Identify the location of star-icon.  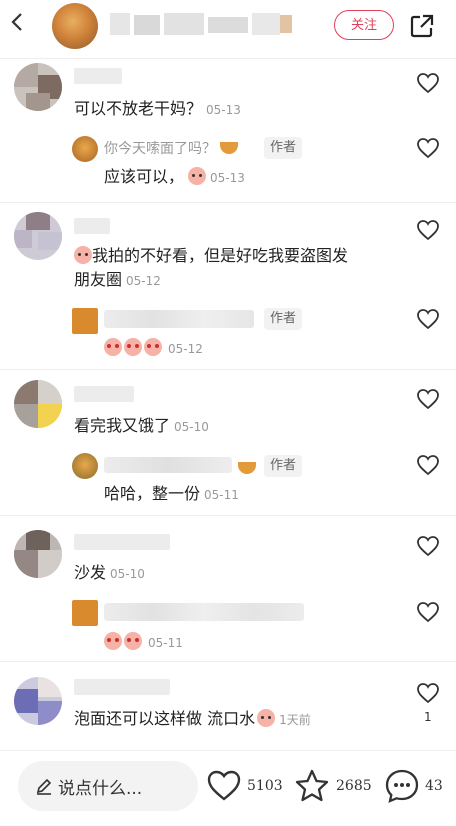
(312, 786).